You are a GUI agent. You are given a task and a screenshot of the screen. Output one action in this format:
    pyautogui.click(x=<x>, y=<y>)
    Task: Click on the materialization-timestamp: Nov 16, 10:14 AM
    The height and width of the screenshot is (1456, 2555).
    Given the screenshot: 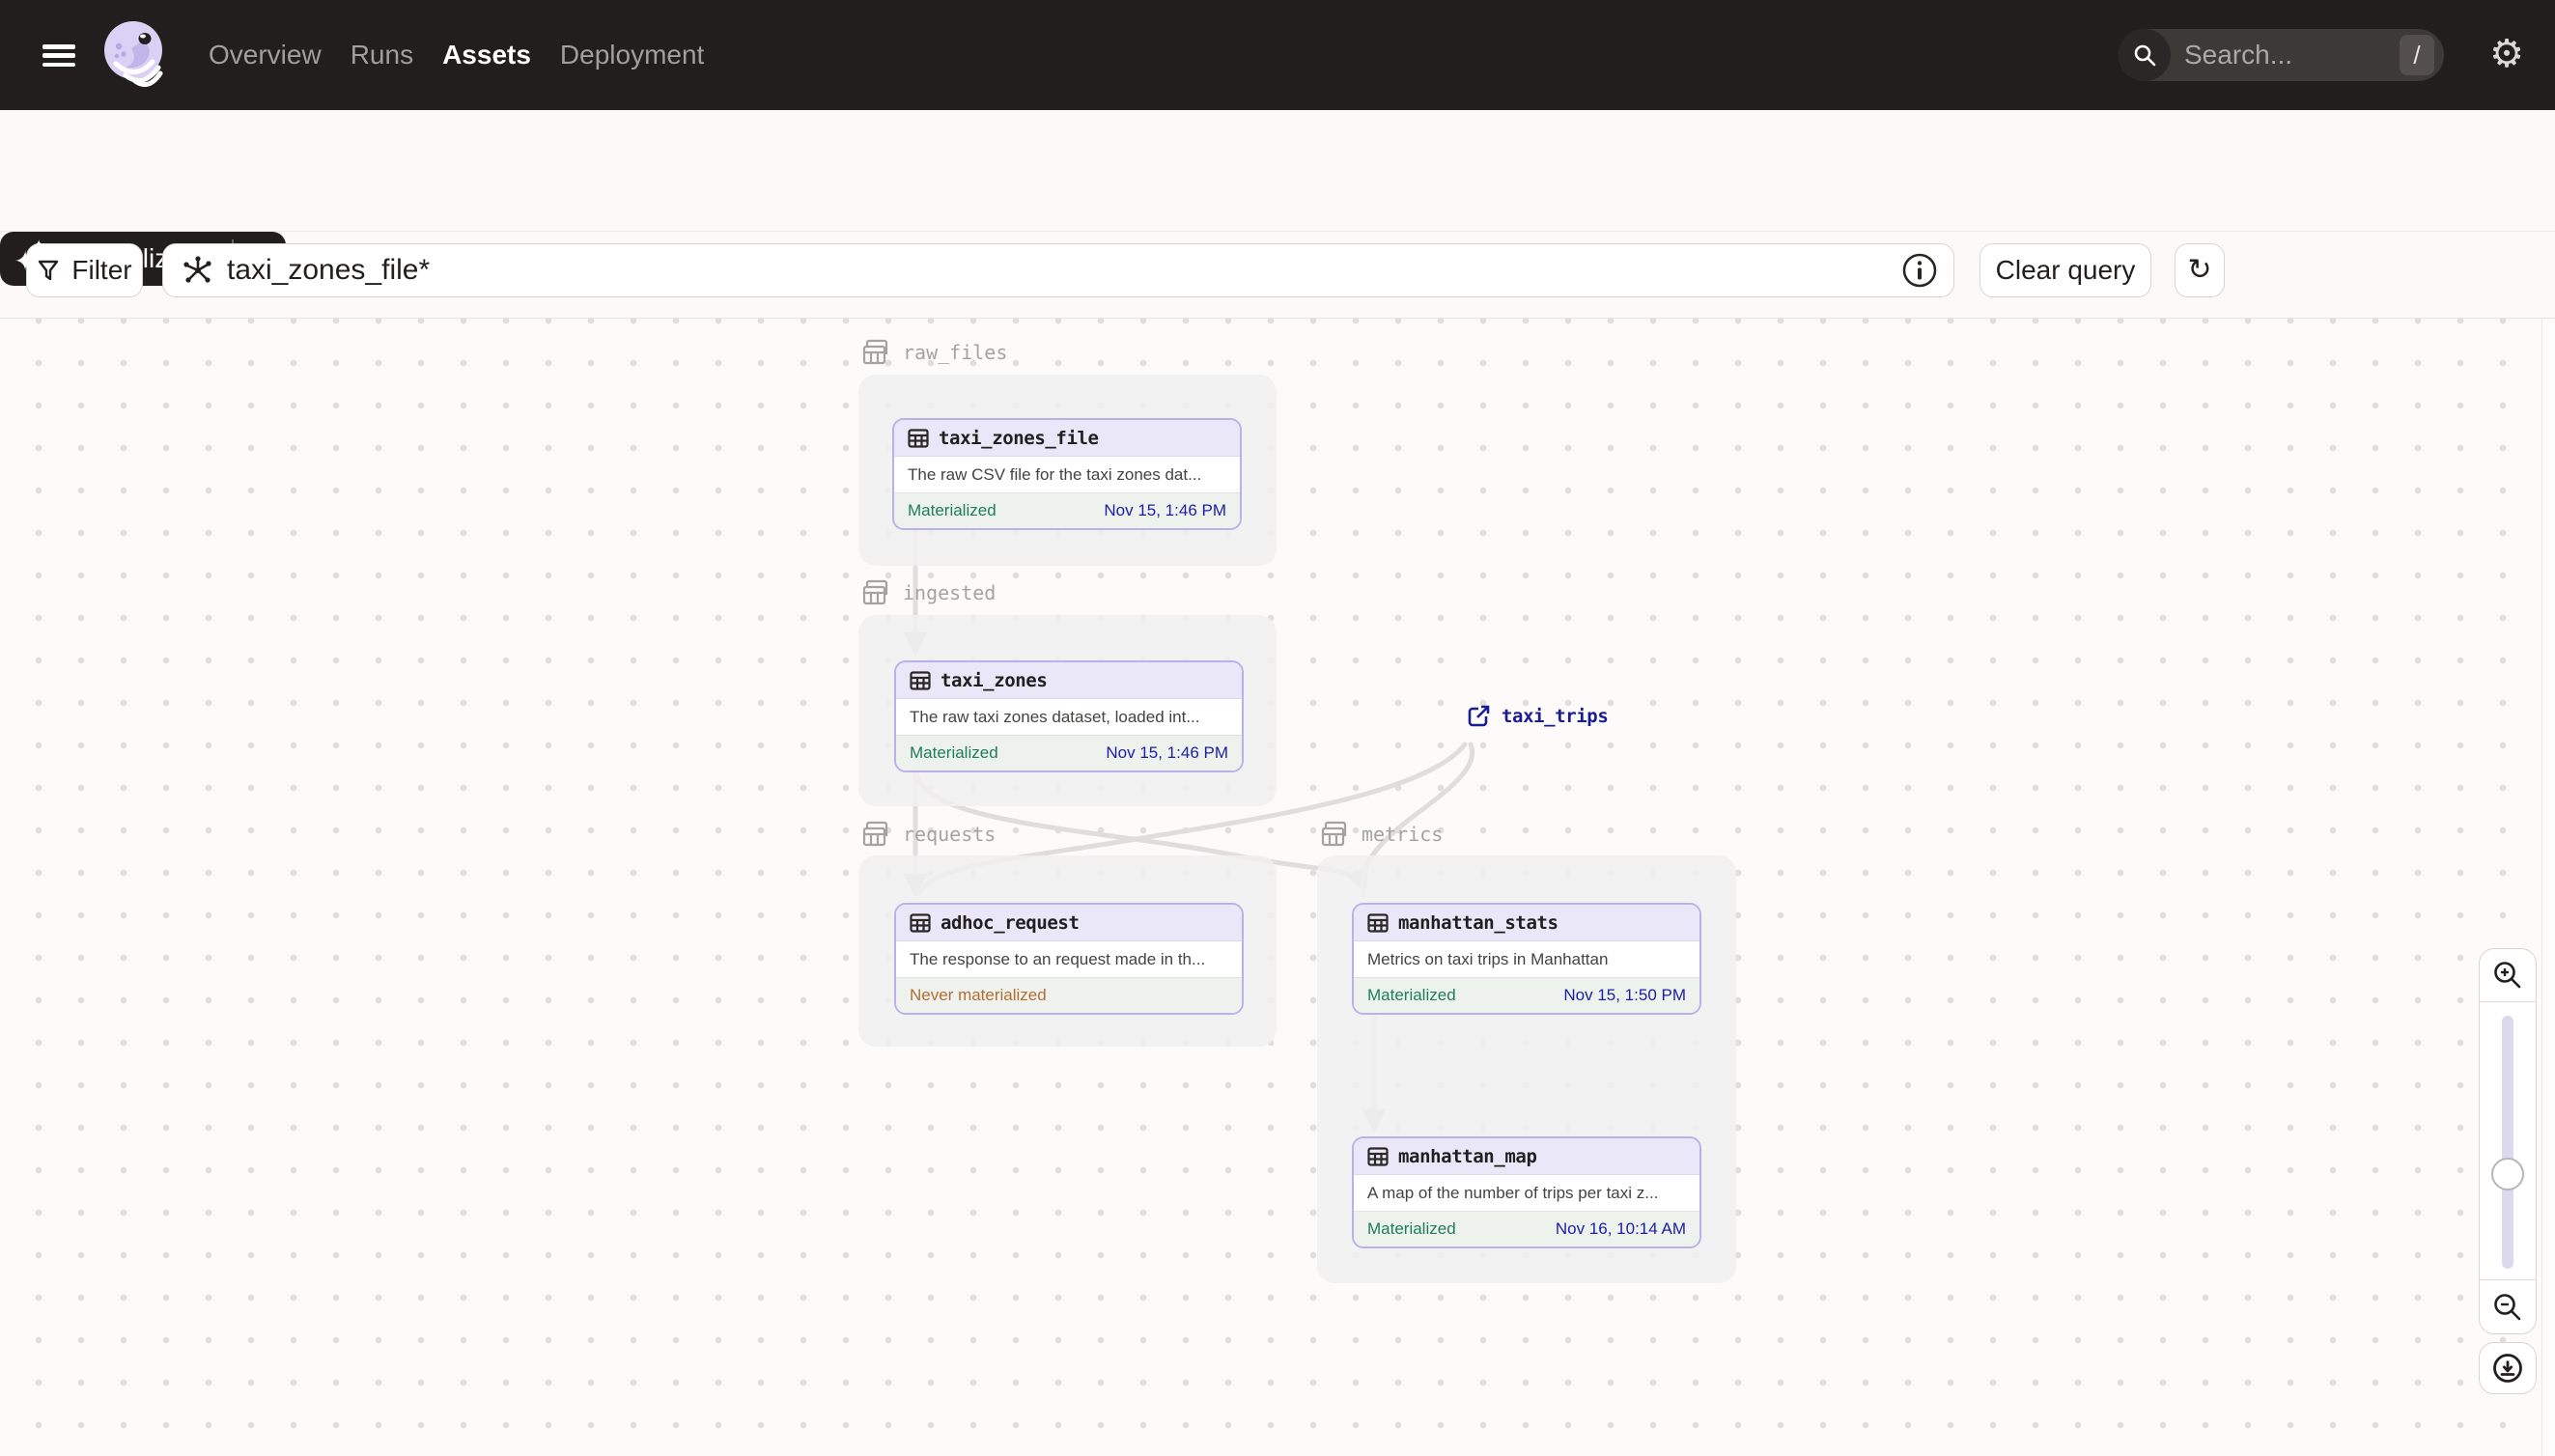 What is the action you would take?
    pyautogui.click(x=1621, y=1229)
    